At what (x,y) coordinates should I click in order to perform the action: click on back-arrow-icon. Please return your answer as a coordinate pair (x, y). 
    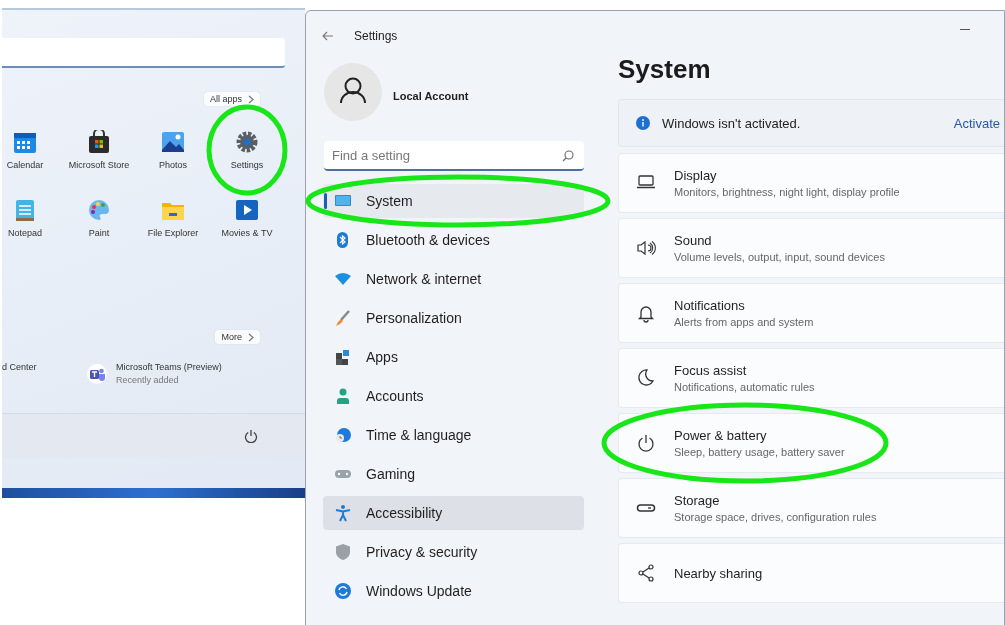
    Looking at the image, I should click on (328, 36).